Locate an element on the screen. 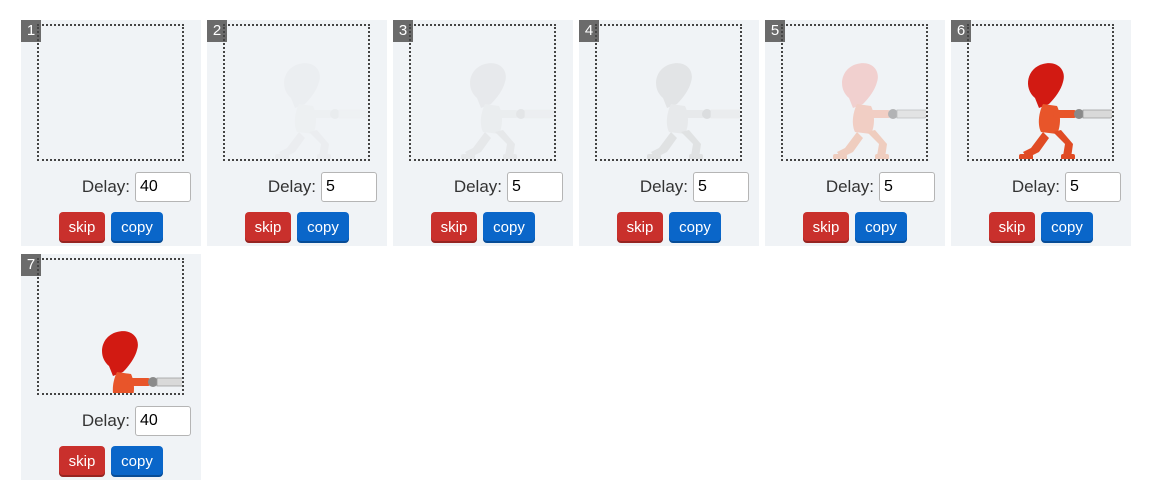  frame-card: 4 Delay: skip c is located at coordinates (669, 133).